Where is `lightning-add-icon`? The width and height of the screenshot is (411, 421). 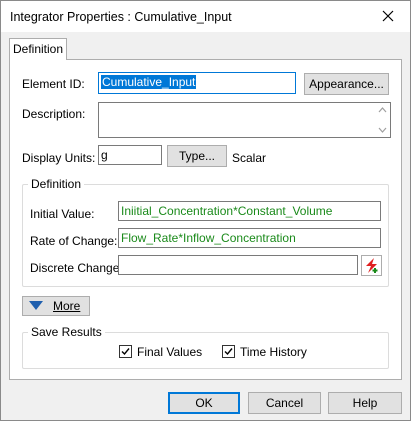 lightning-add-icon is located at coordinates (372, 265).